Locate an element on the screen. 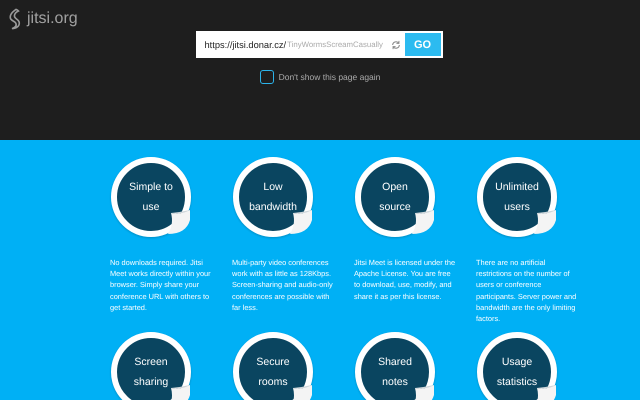 The image size is (640, 400). feature-title: Open source is located at coordinates (395, 197).